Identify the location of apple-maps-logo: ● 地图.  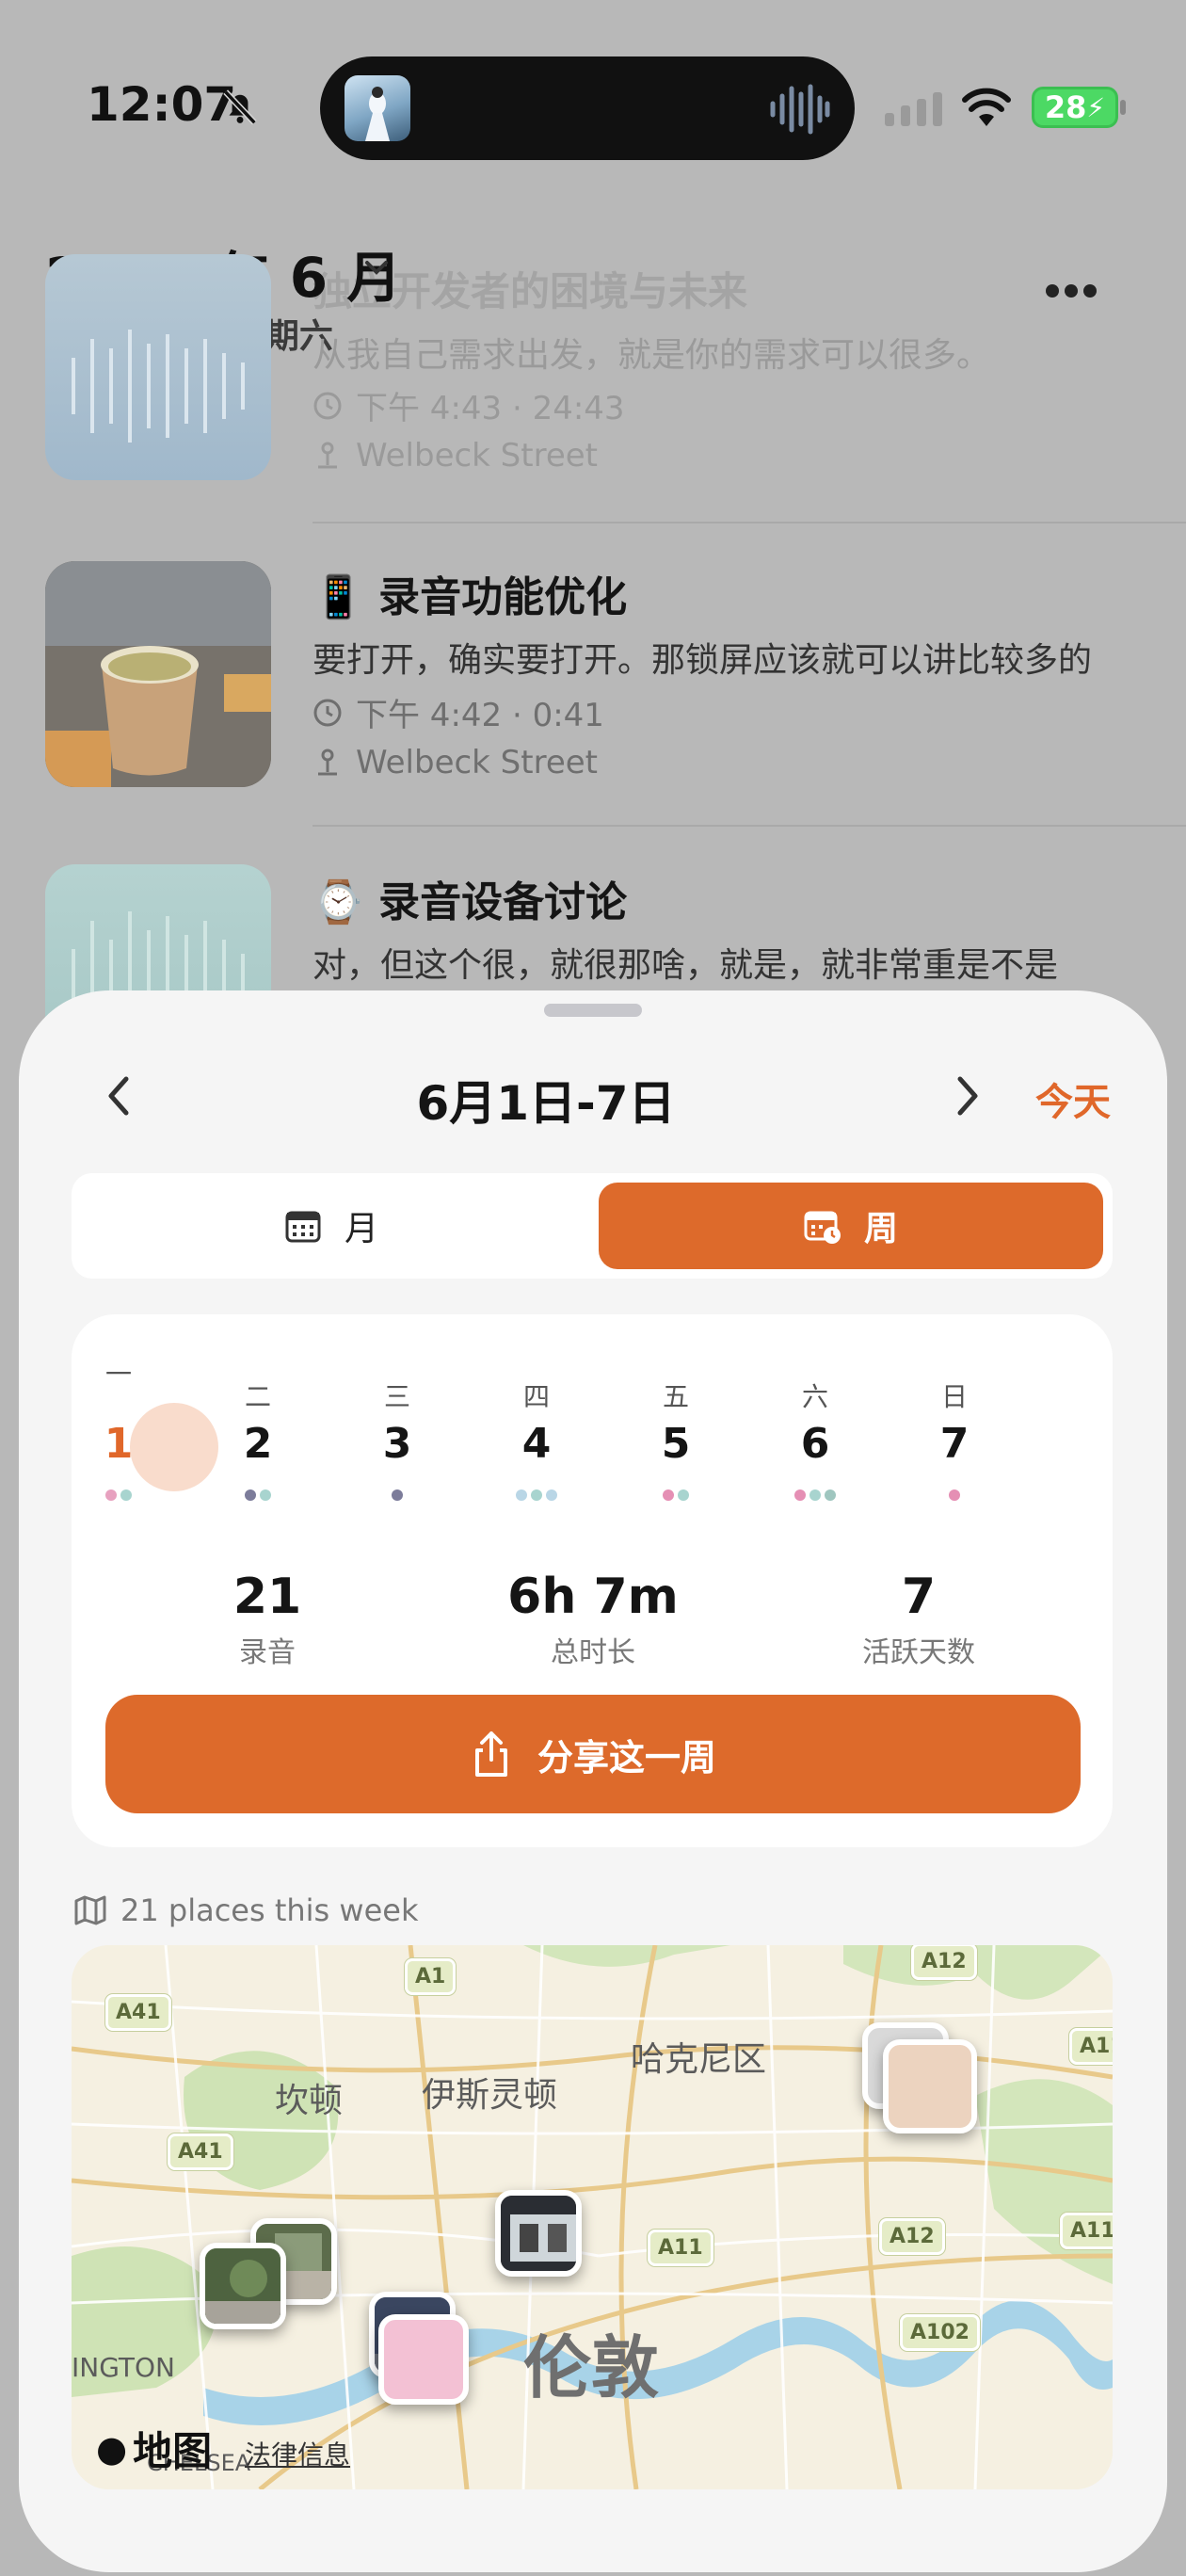
(154, 2448).